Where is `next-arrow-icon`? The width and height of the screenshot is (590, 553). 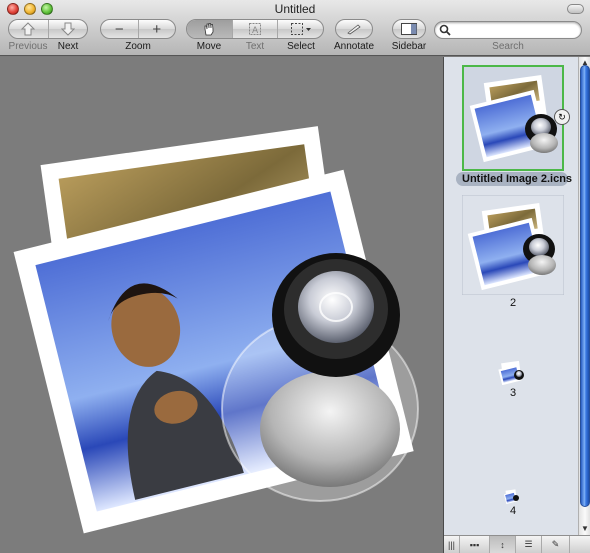
next-arrow-icon is located at coordinates (67, 29).